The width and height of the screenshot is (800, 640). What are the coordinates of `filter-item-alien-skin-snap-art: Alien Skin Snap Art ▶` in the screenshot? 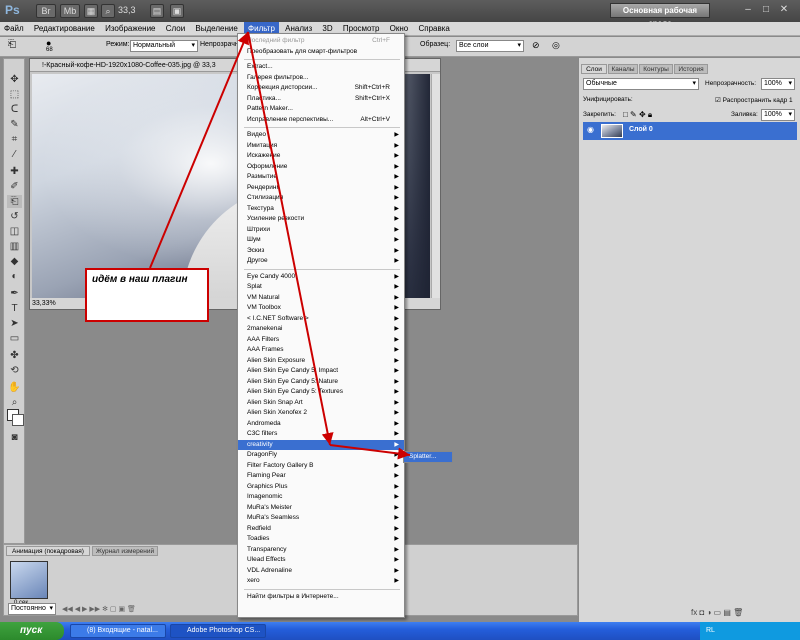 It's located at (321, 403).